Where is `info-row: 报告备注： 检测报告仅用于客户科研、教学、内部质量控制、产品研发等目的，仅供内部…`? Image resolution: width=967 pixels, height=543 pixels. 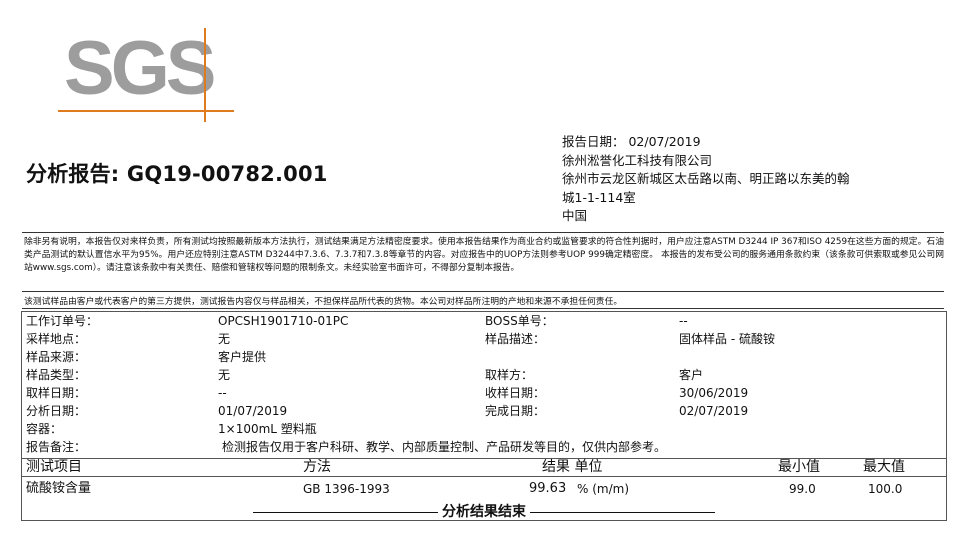
info-row: 报告备注： 检测报告仅用于客户科研、教学、内部质量控制、产品研发等目的，仅供内部… is located at coordinates (484, 447).